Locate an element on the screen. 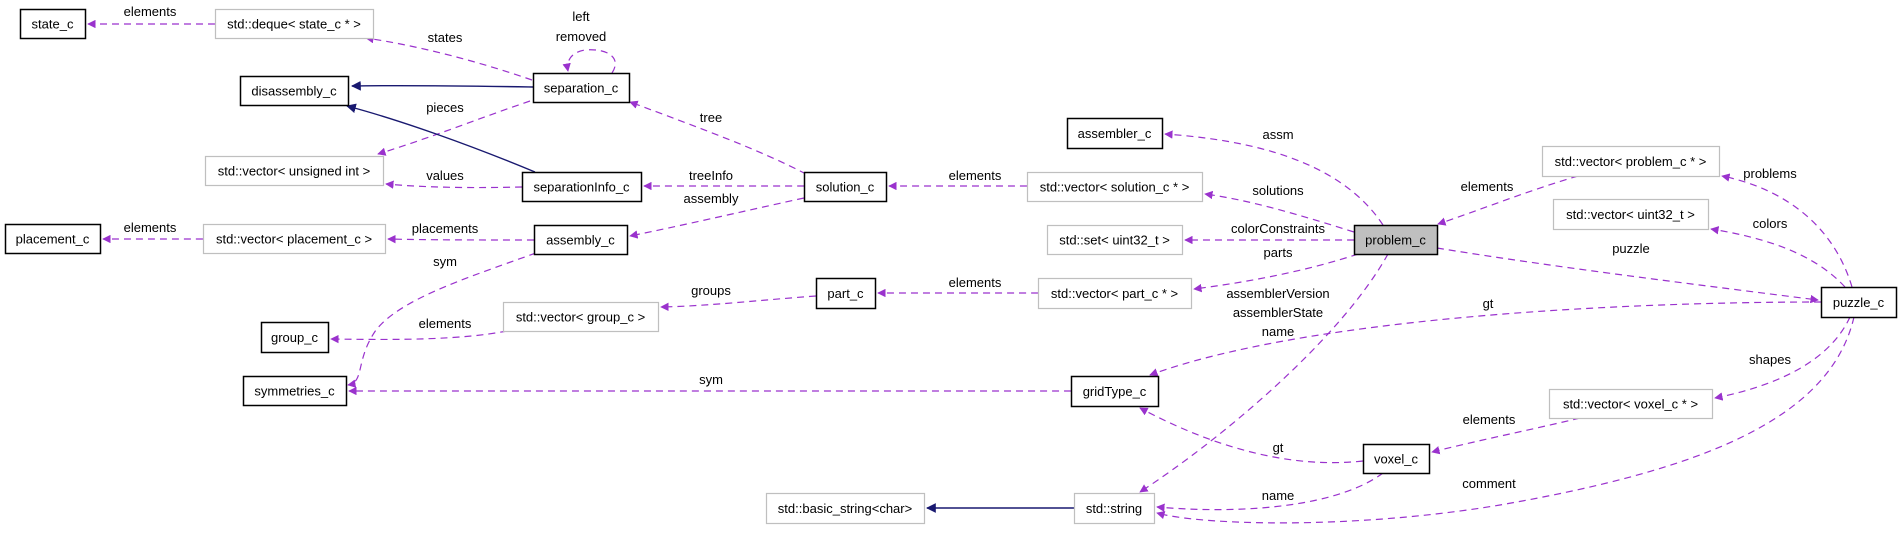 Image resolution: width=1901 pixels, height=534 pixels. node-basic-string: std::basic_string<char> is located at coordinates (845, 508).